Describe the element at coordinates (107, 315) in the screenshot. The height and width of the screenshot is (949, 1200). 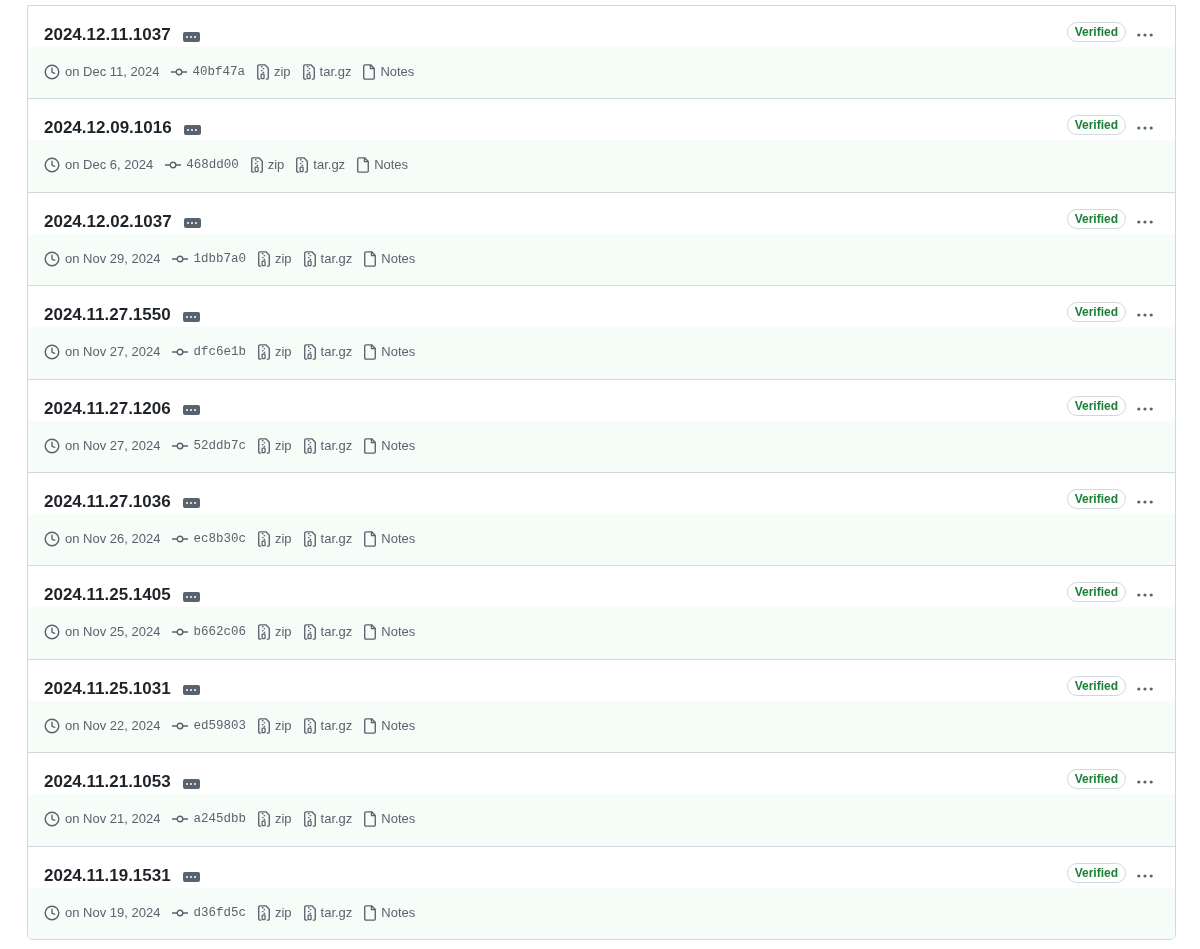
I see `release-title-link: 2024.11.27.1550` at that location.